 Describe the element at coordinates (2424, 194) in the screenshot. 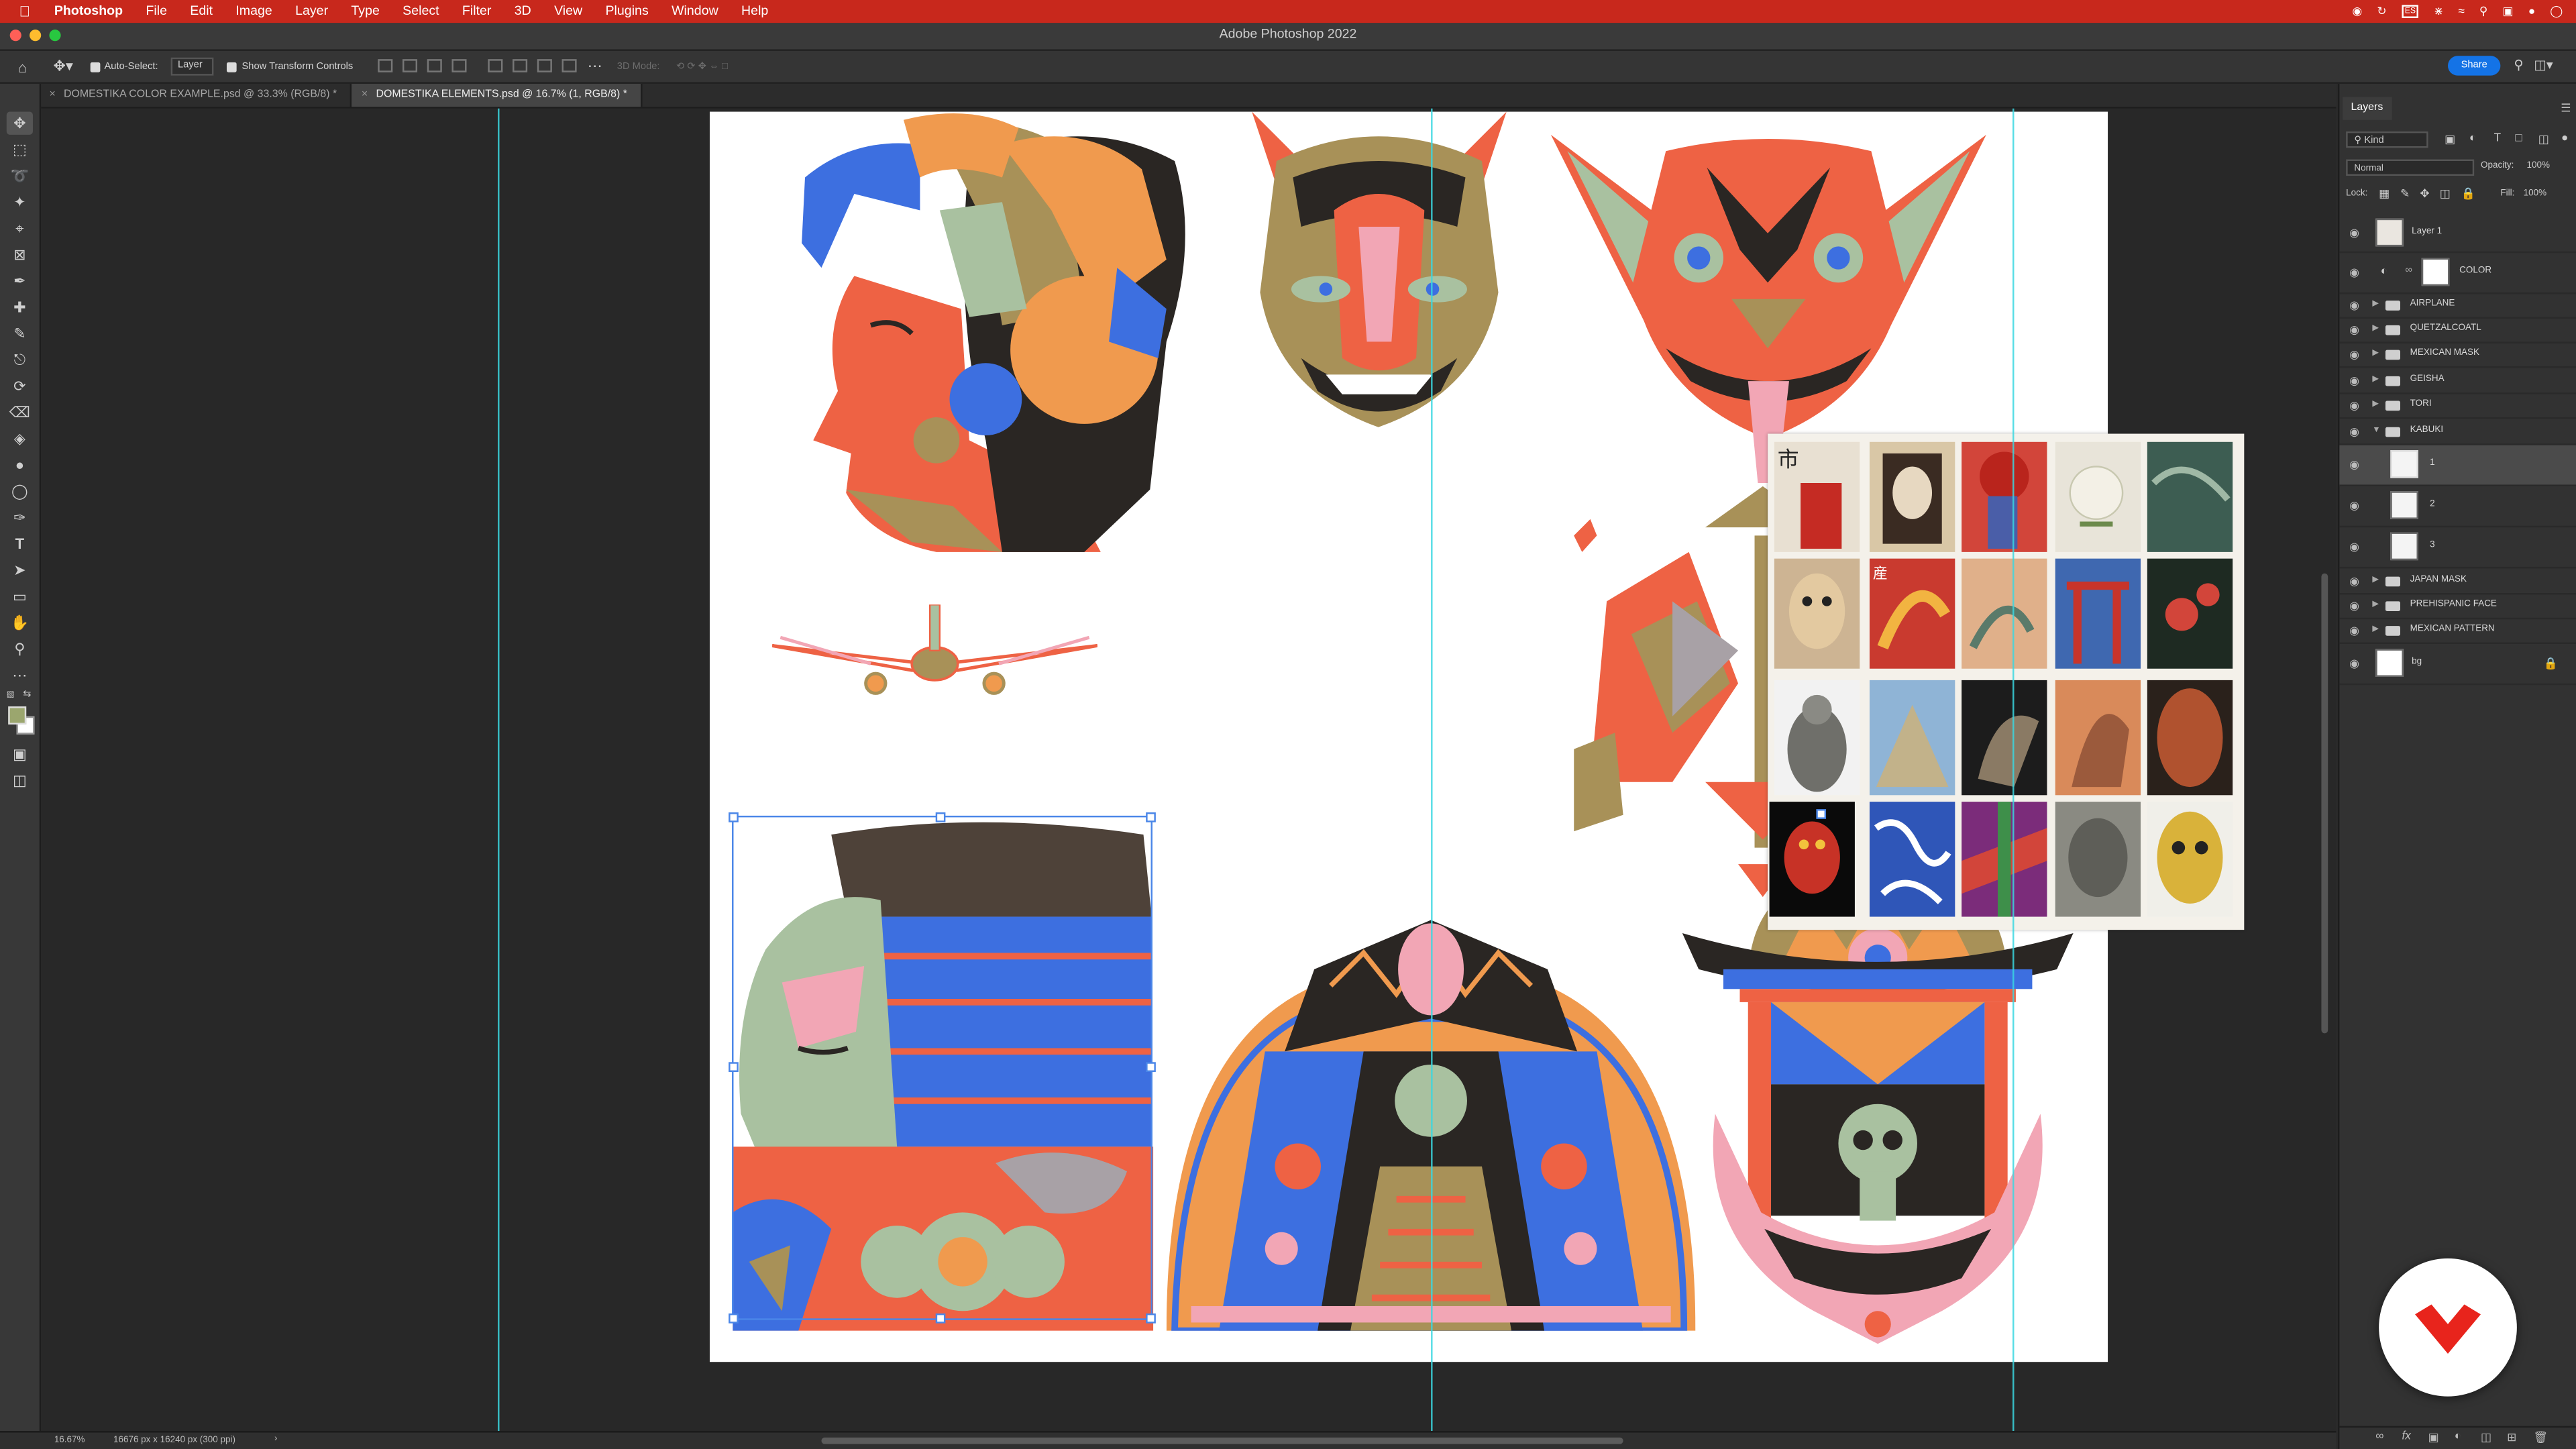

I see `lock-position-icon: ✥` at that location.